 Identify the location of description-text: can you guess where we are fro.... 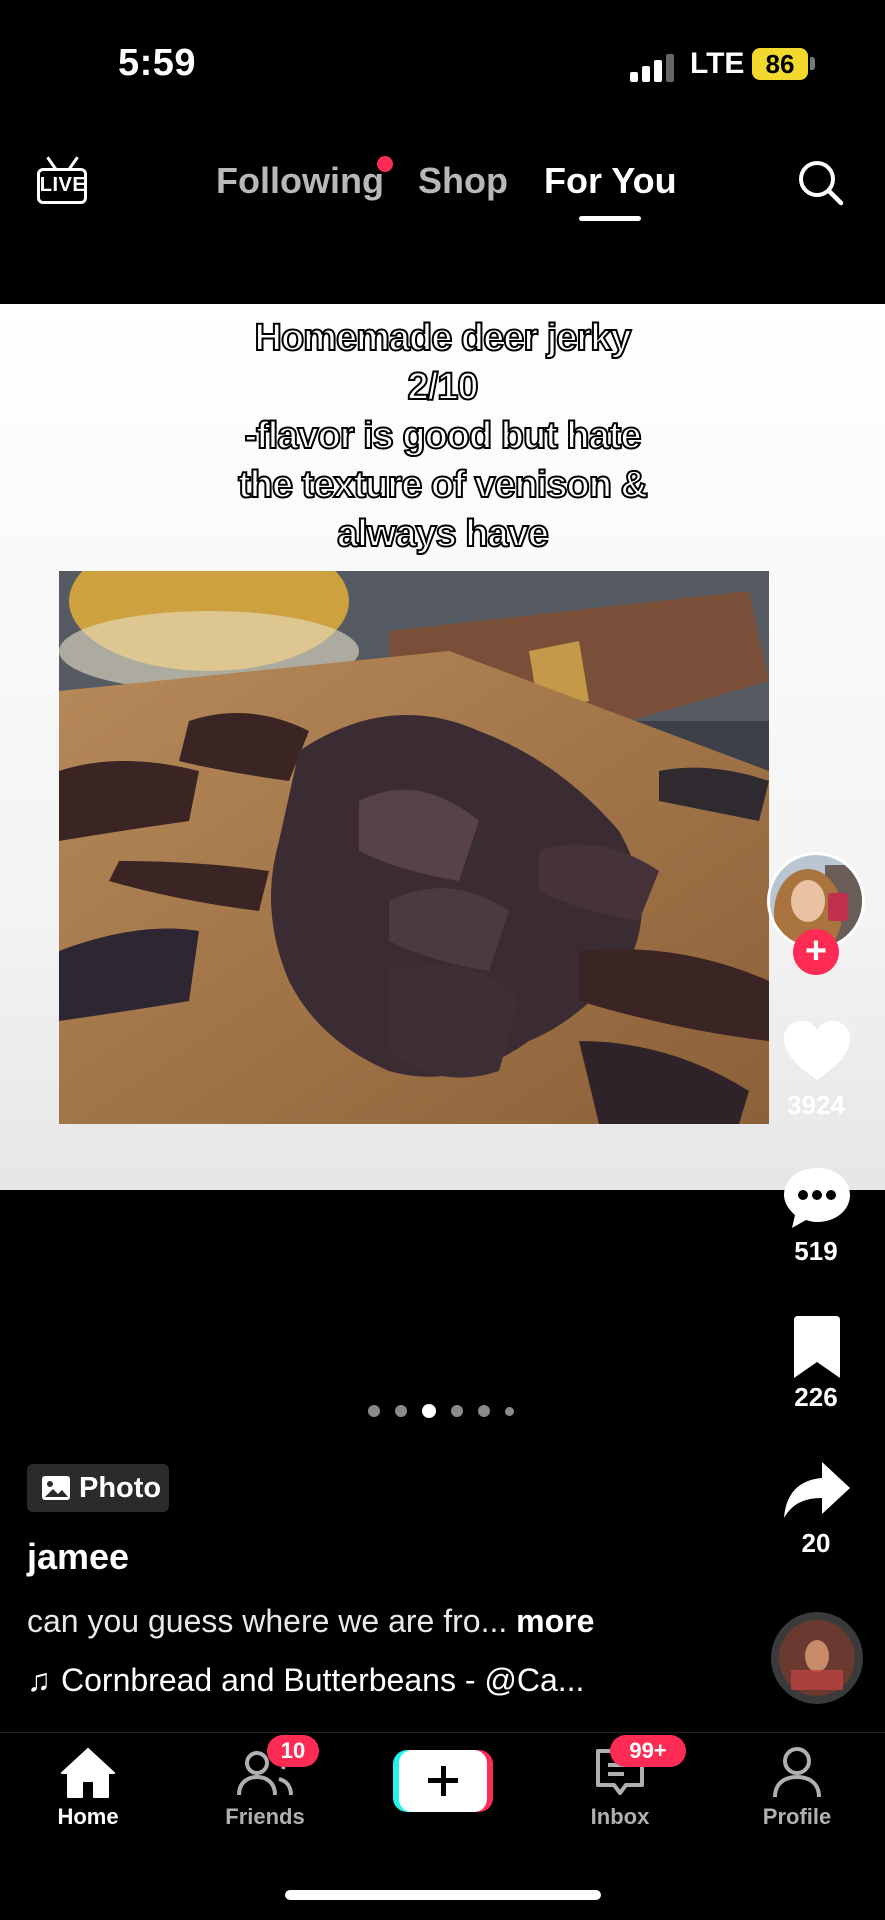
(267, 1621).